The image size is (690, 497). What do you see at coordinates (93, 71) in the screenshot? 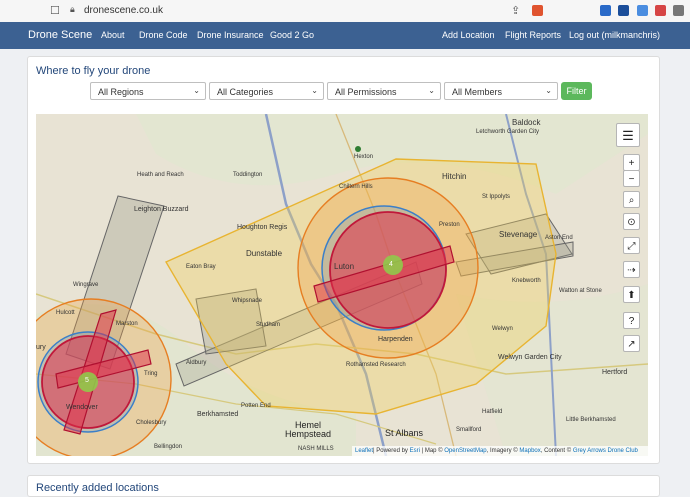
I see `page-title: Where to fly your drone` at bounding box center [93, 71].